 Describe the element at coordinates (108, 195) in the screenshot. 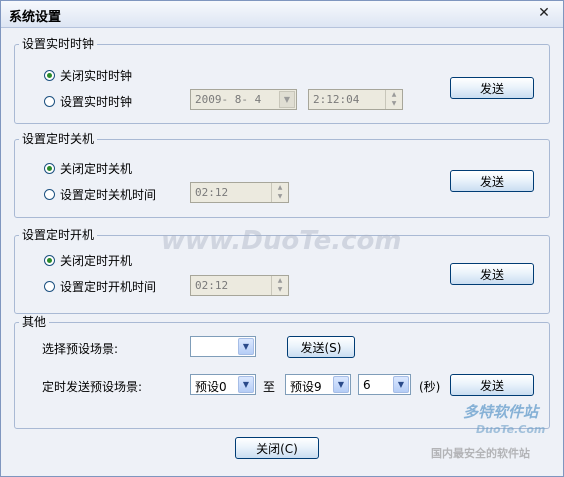

I see `shutdown-set-label: 设置定时关机时间` at that location.